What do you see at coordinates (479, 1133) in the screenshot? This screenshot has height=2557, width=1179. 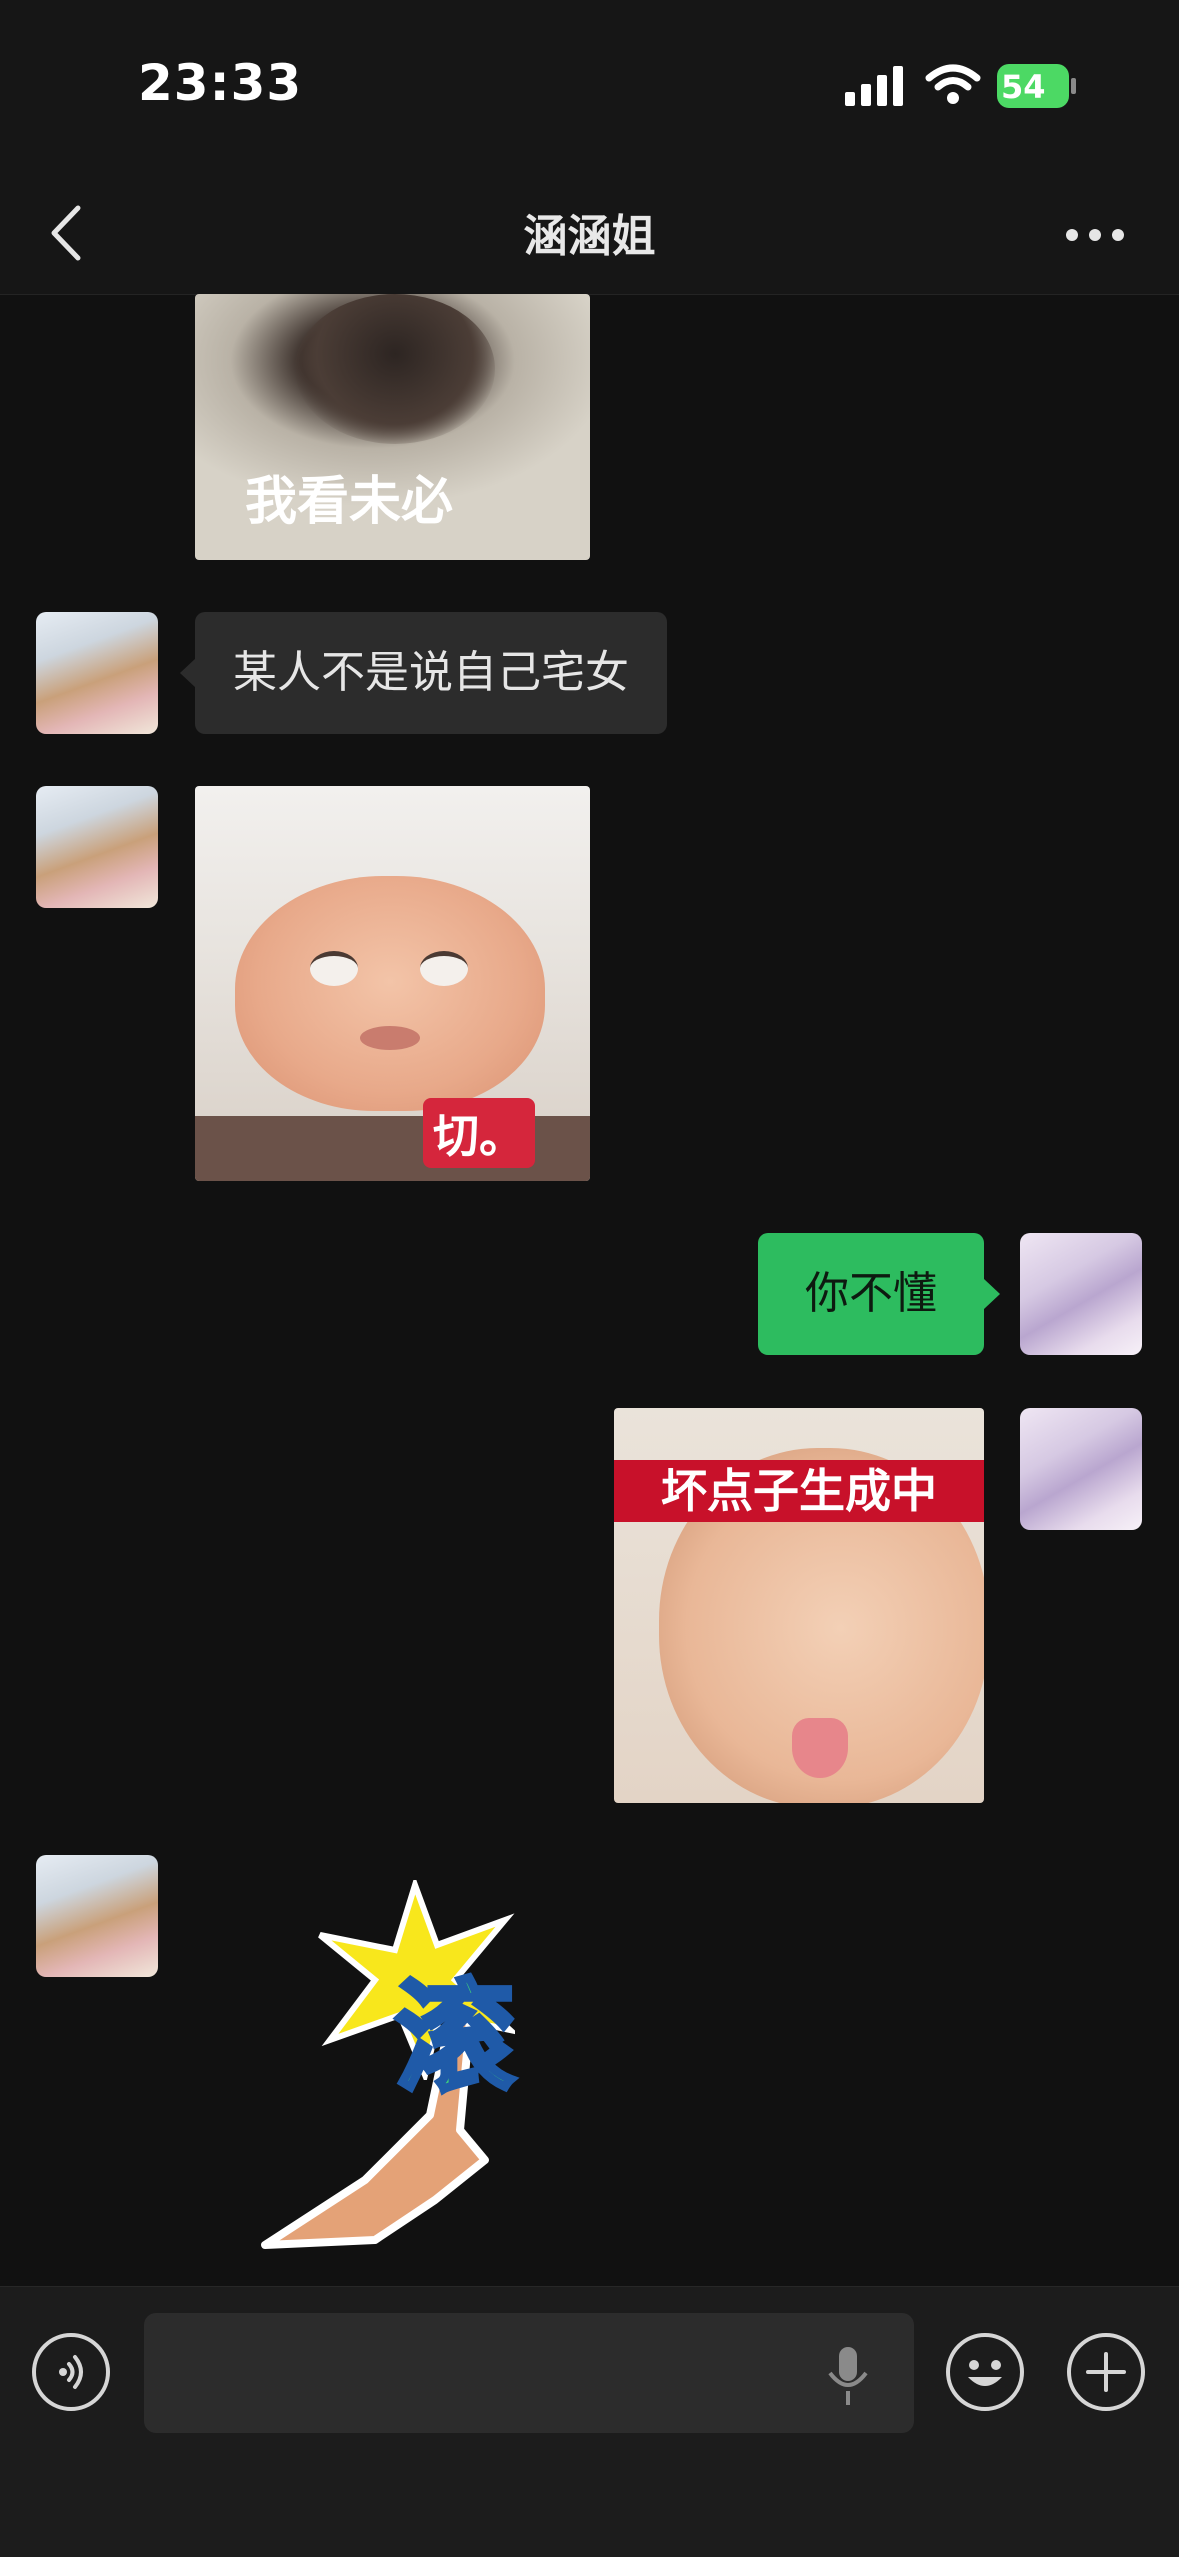 I see `sticker-caption: 切。` at bounding box center [479, 1133].